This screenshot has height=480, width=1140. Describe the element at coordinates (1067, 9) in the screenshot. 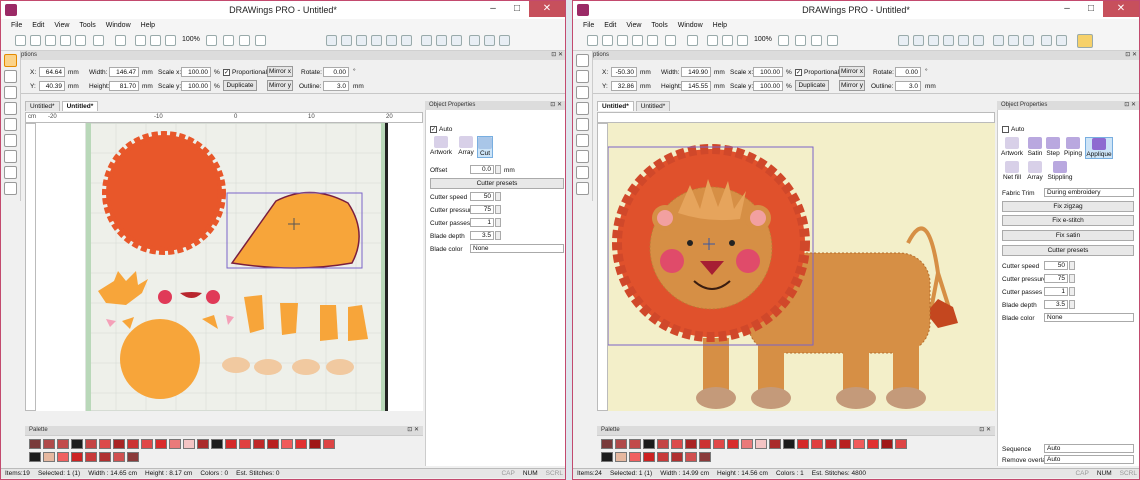

I see `minimize-button: –` at that location.